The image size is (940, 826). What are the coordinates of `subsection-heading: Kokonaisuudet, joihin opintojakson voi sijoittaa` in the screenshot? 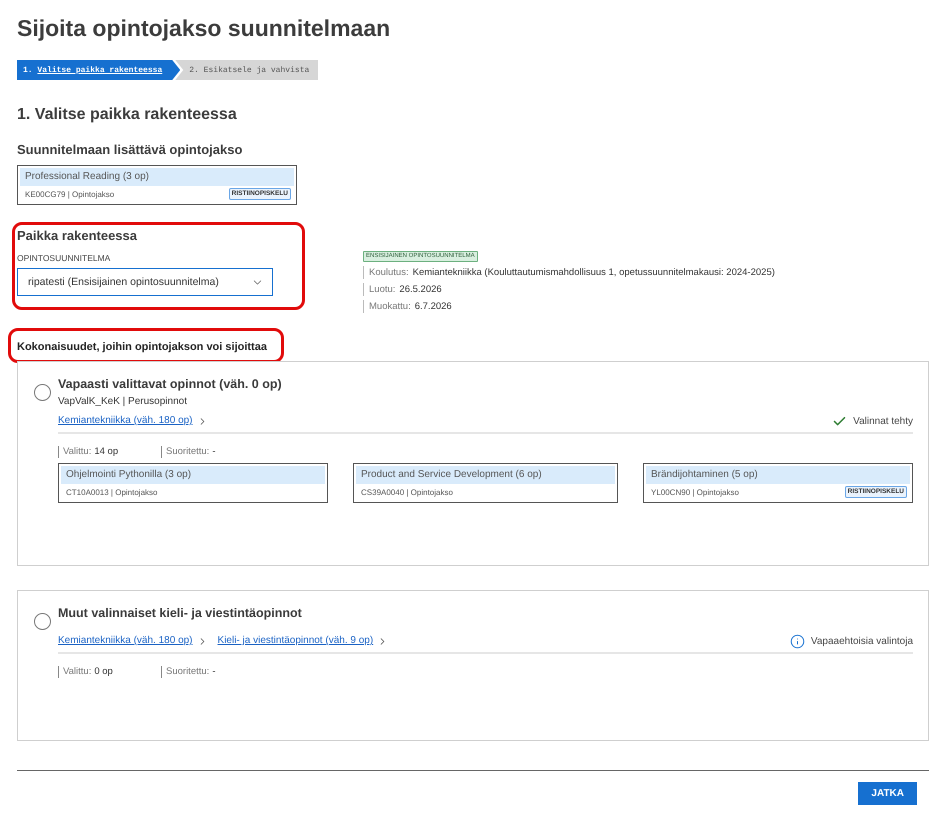 It's located at (142, 347).